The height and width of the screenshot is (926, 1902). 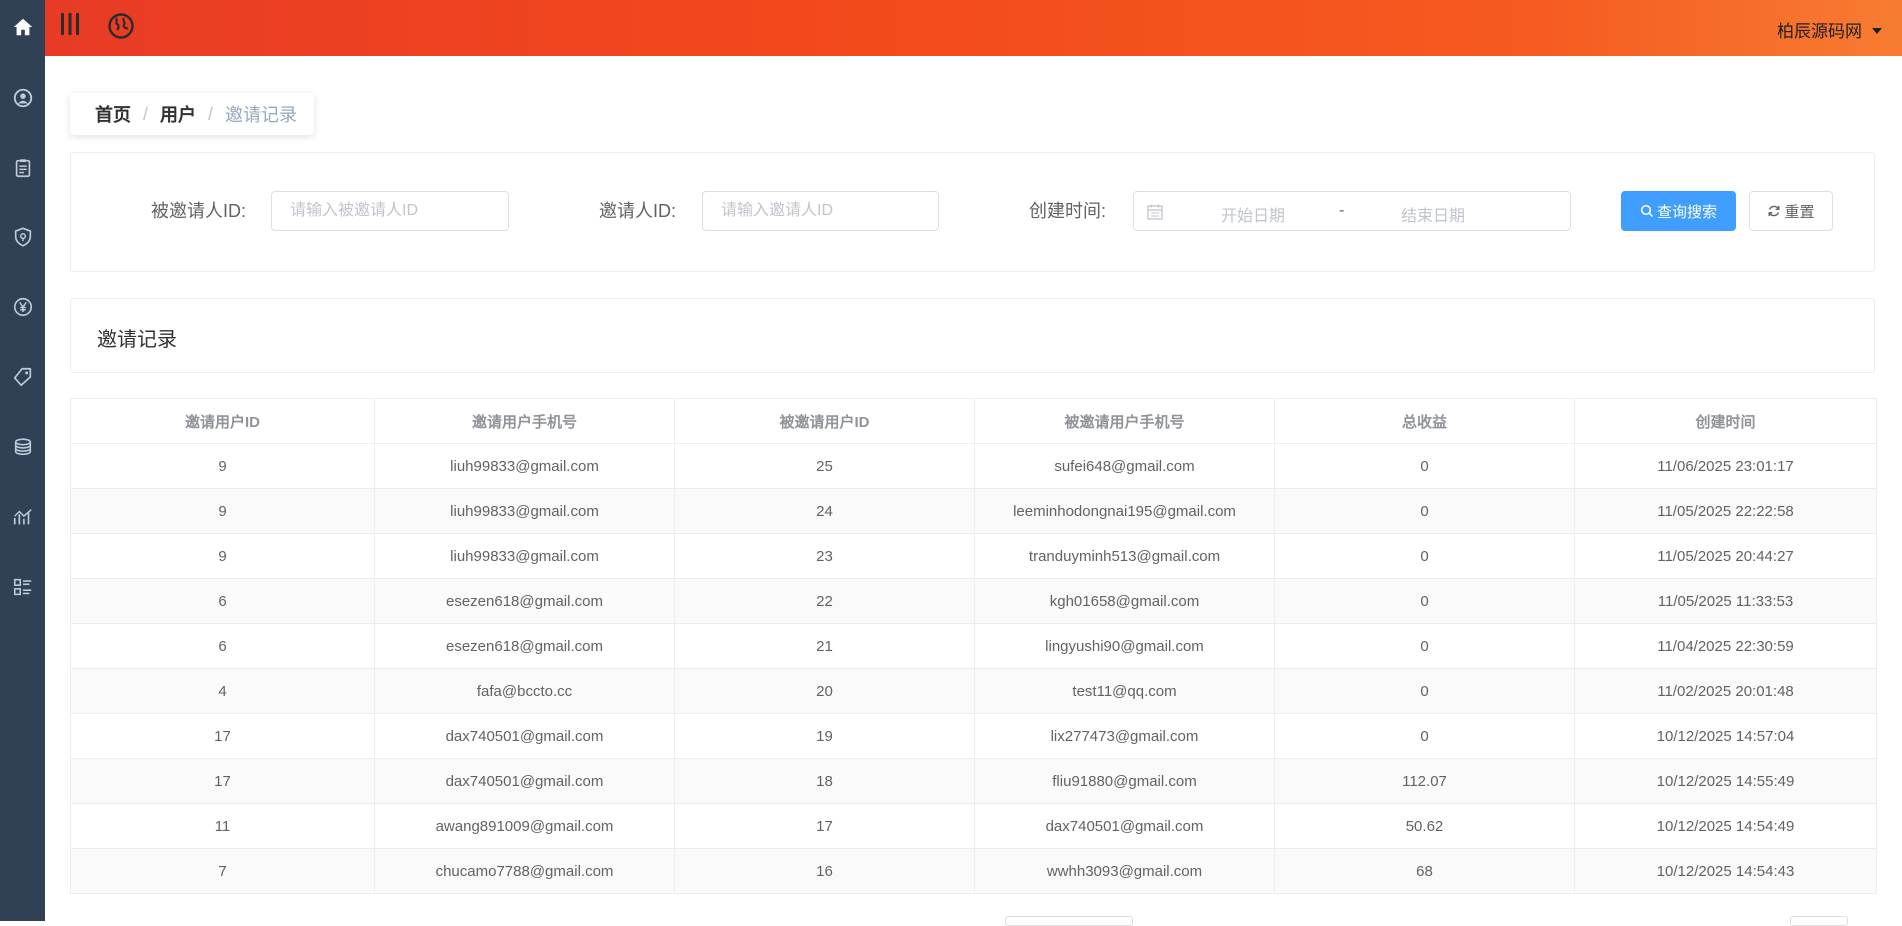 What do you see at coordinates (1124, 601) in the screenshot?
I see `table-cell: kgh01658@gmail.com` at bounding box center [1124, 601].